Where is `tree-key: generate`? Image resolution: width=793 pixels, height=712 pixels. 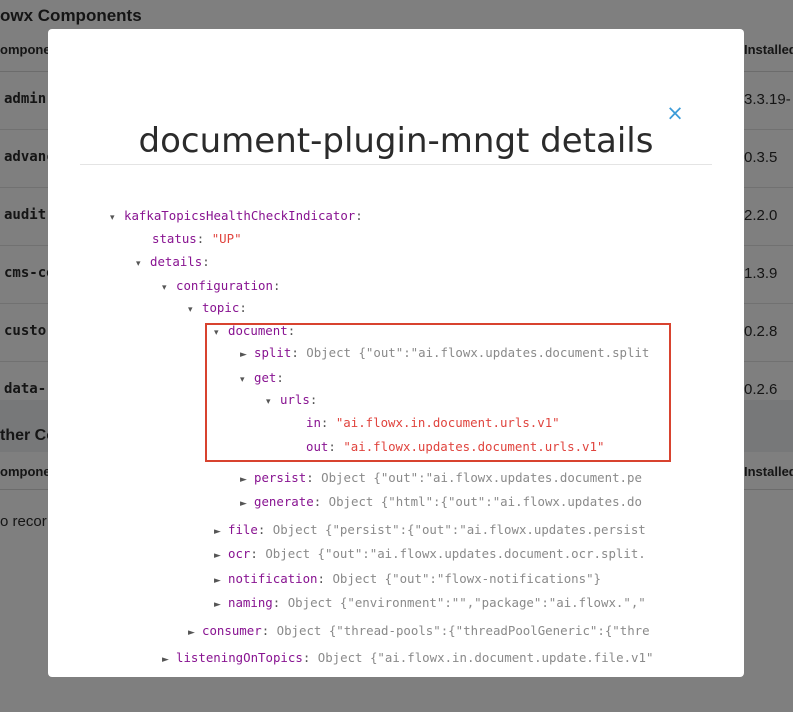 tree-key: generate is located at coordinates (284, 501).